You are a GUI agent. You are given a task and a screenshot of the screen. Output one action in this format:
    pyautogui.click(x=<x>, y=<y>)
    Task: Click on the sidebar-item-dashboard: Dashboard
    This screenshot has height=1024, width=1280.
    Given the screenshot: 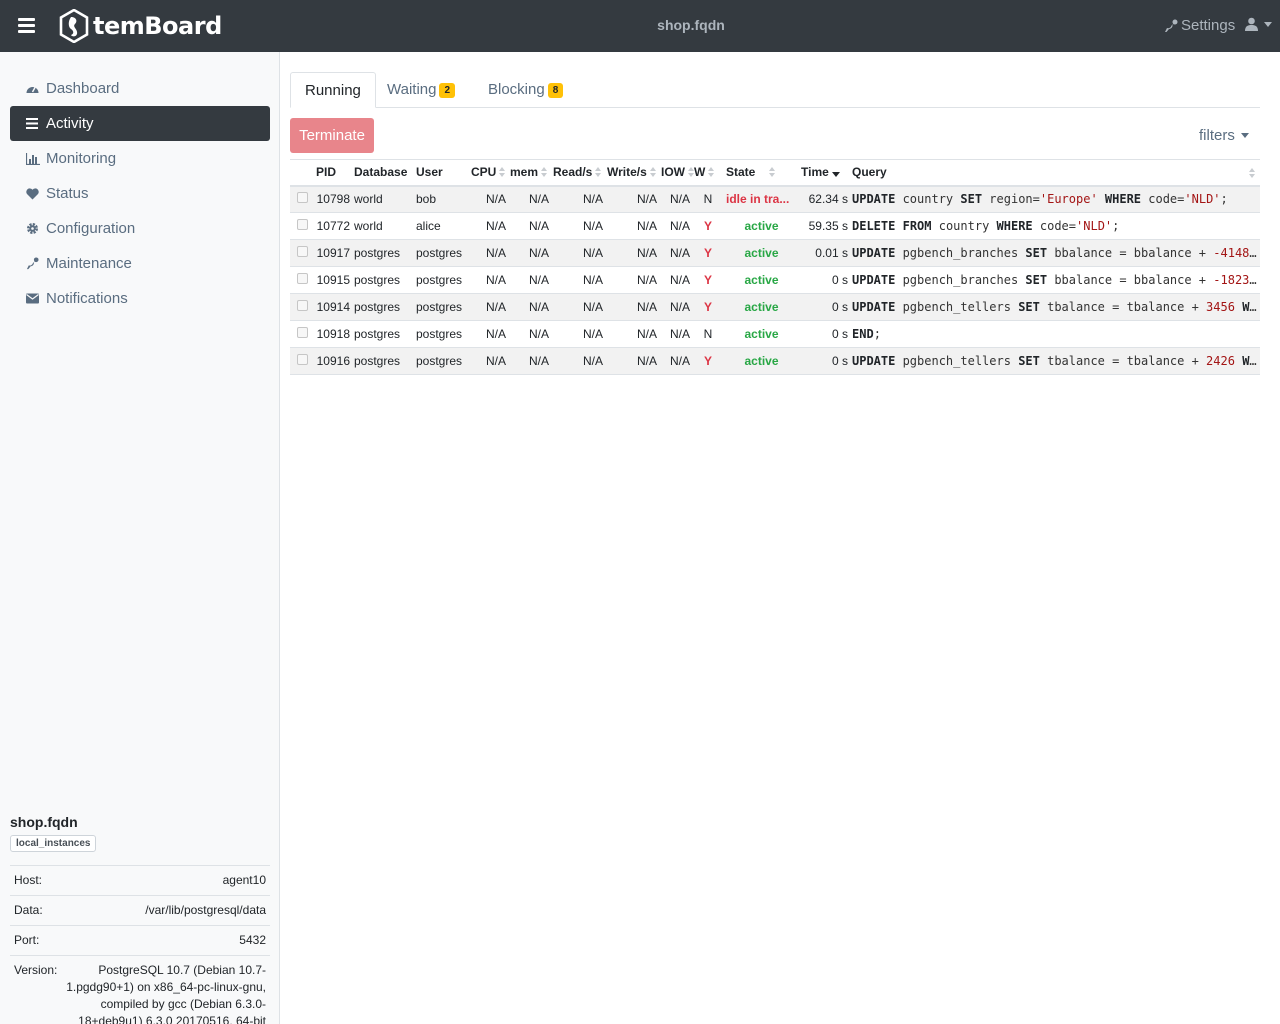 What is the action you would take?
    pyautogui.click(x=140, y=88)
    